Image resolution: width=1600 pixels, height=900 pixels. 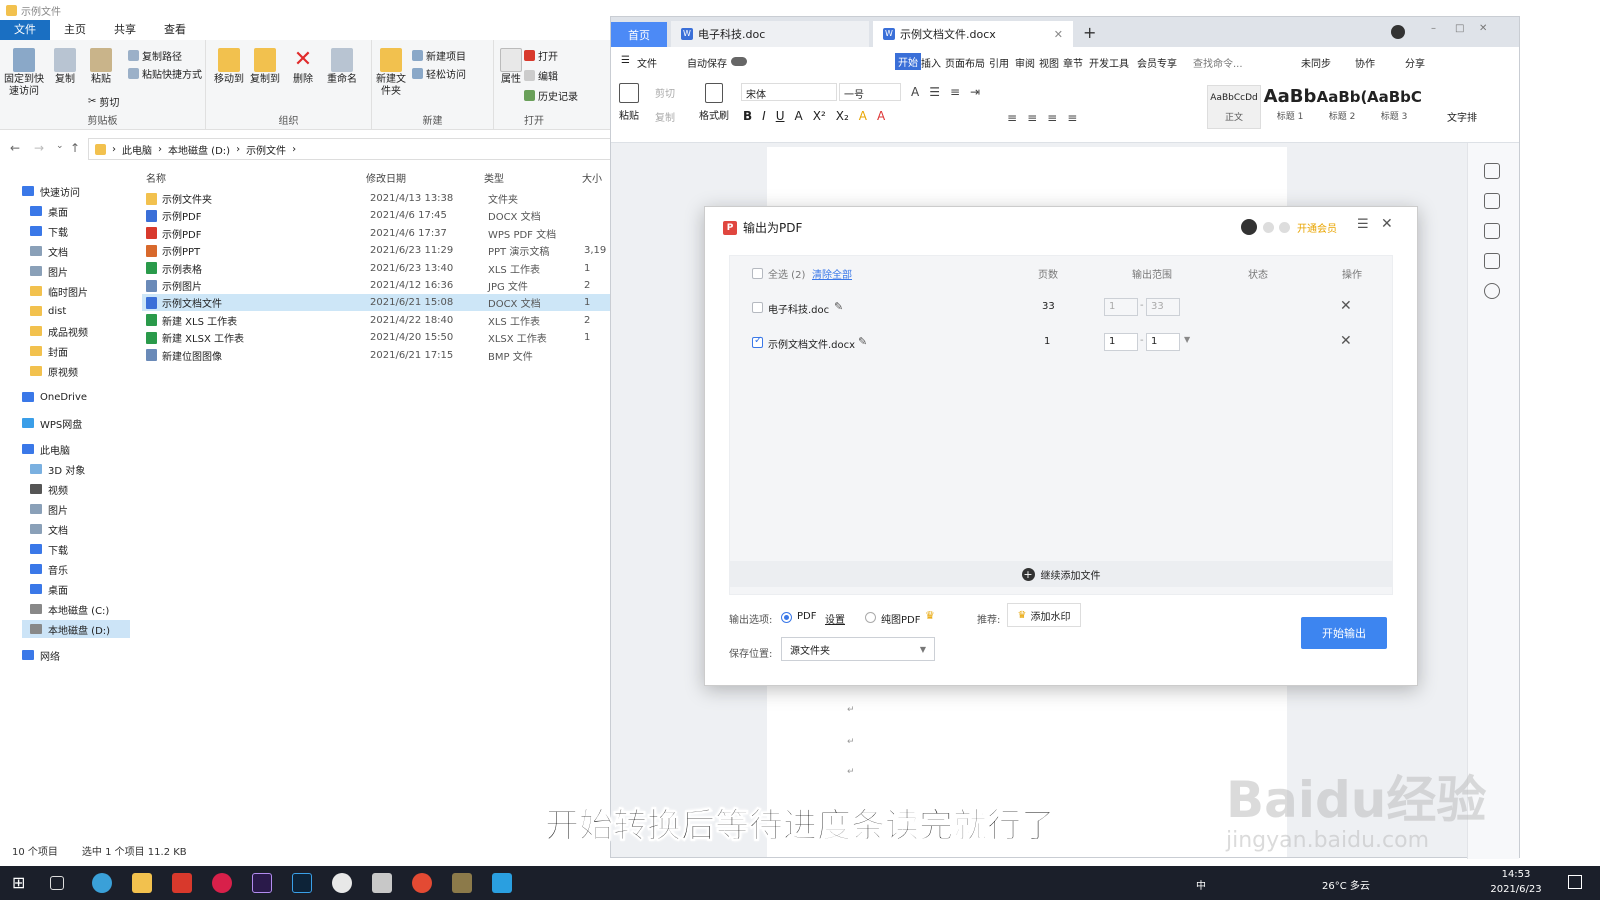 I want to click on chrome-icon, so click(x=422, y=883).